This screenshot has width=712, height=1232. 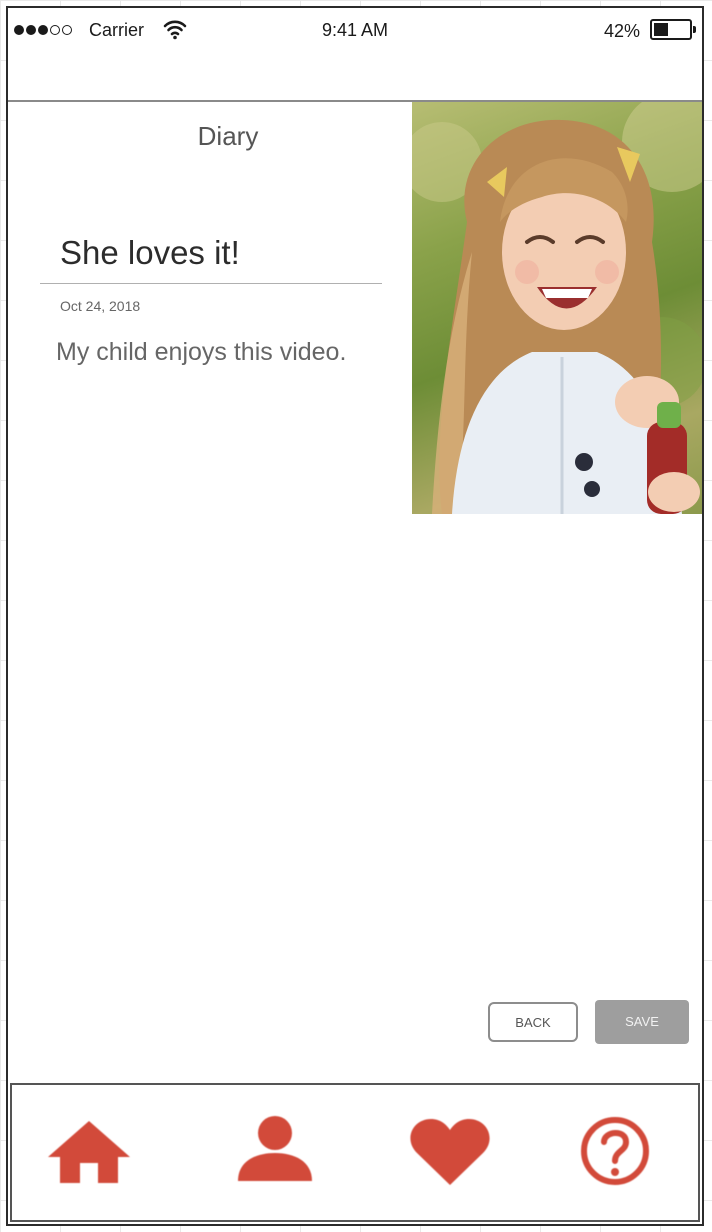 What do you see at coordinates (228, 136) in the screenshot?
I see `page-title: Diary` at bounding box center [228, 136].